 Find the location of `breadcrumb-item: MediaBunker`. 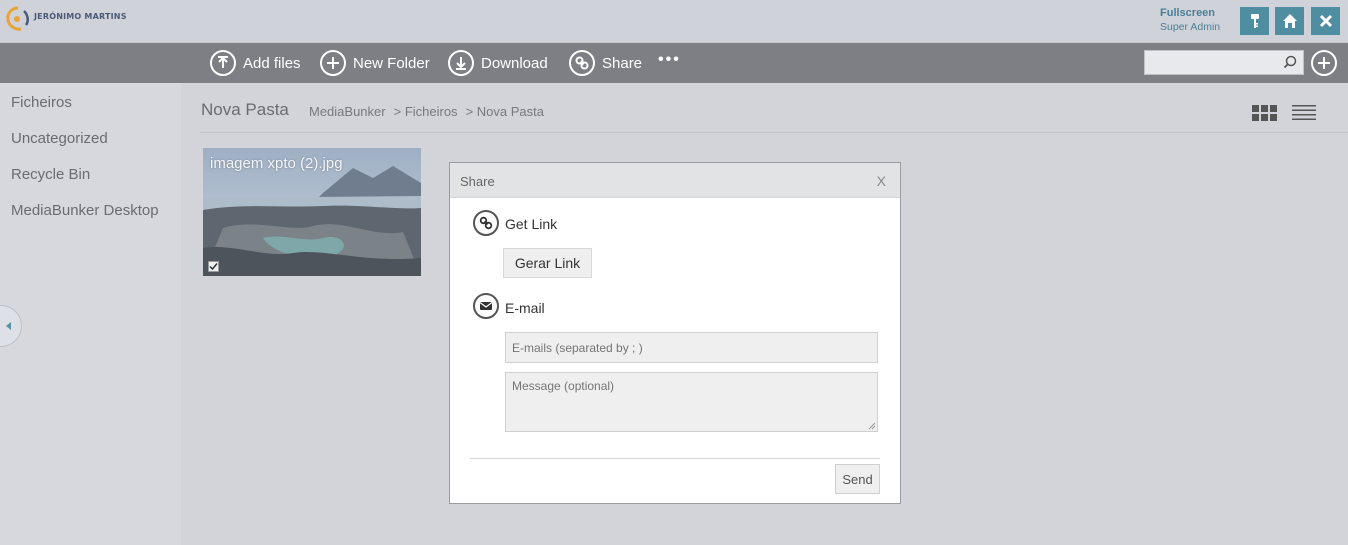

breadcrumb-item: MediaBunker is located at coordinates (347, 111).